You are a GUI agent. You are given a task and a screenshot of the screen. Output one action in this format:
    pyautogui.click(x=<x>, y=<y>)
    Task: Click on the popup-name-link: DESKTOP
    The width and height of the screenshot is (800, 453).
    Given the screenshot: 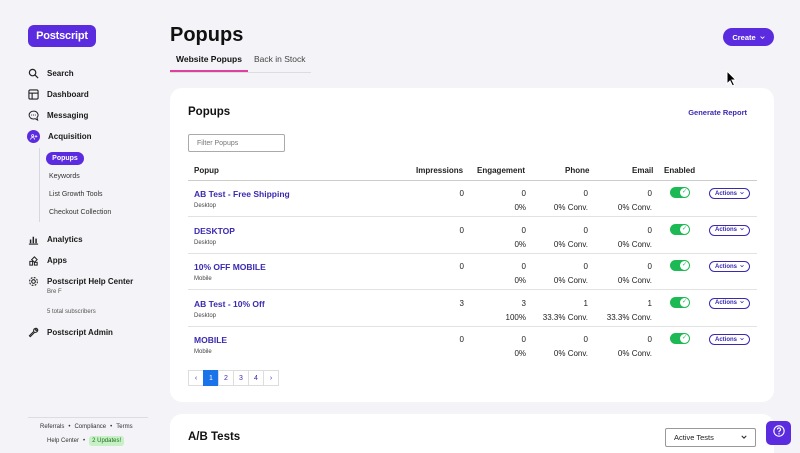 What is the action you would take?
    pyautogui.click(x=214, y=231)
    